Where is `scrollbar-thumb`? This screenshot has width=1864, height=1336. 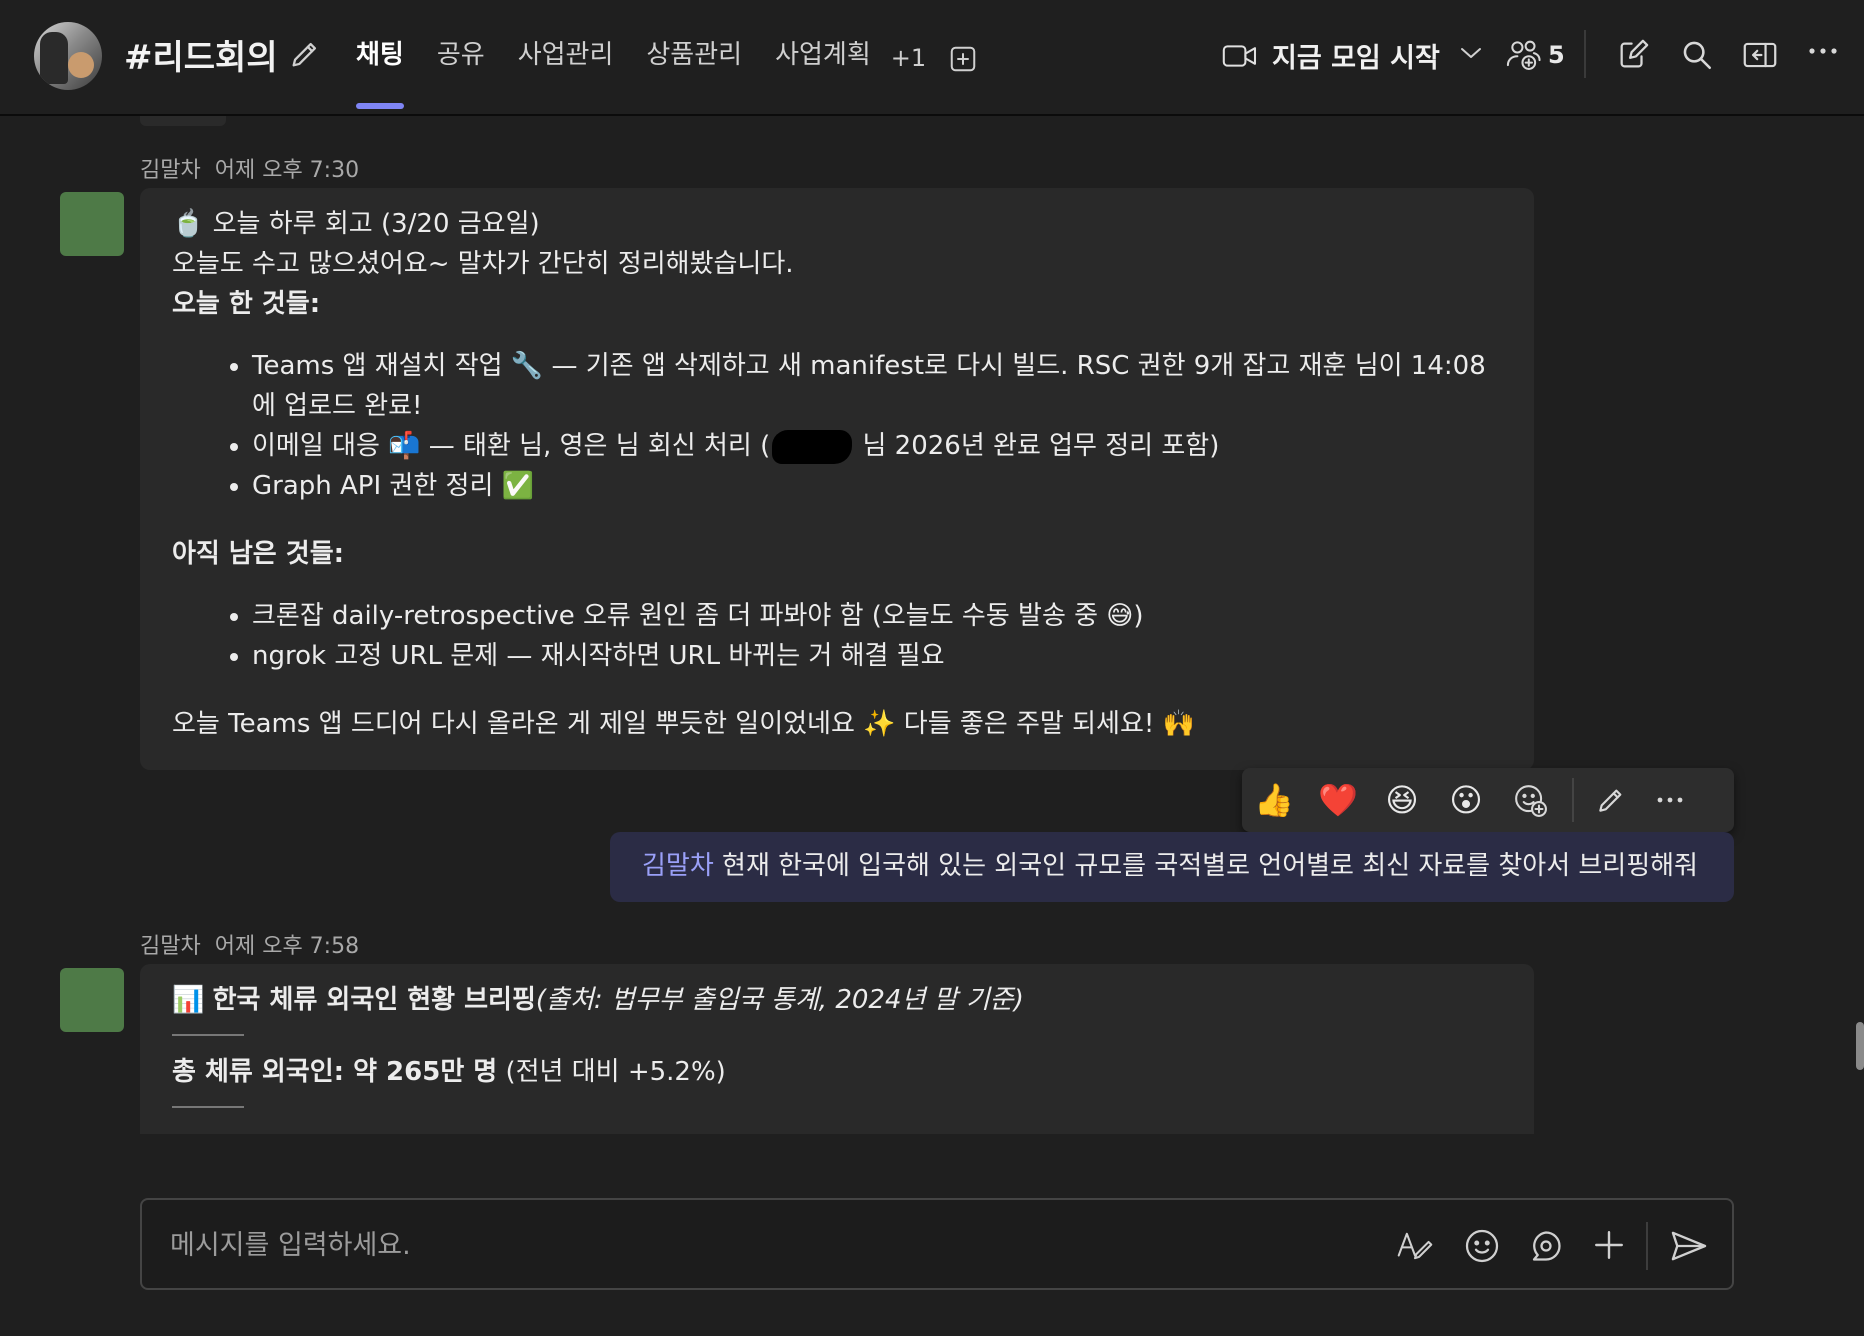
scrollbar-thumb is located at coordinates (1860, 1046).